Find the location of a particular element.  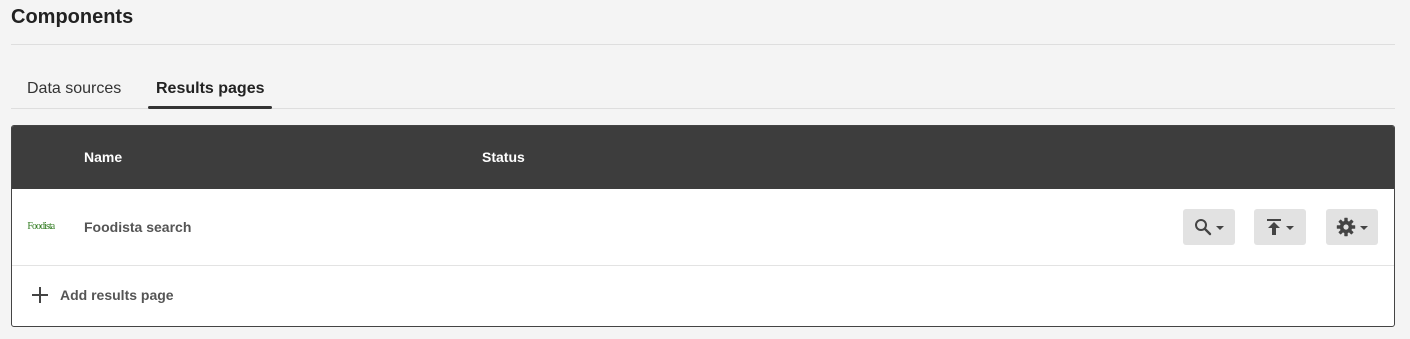

tab-data-sources: Data sources is located at coordinates (74, 89).